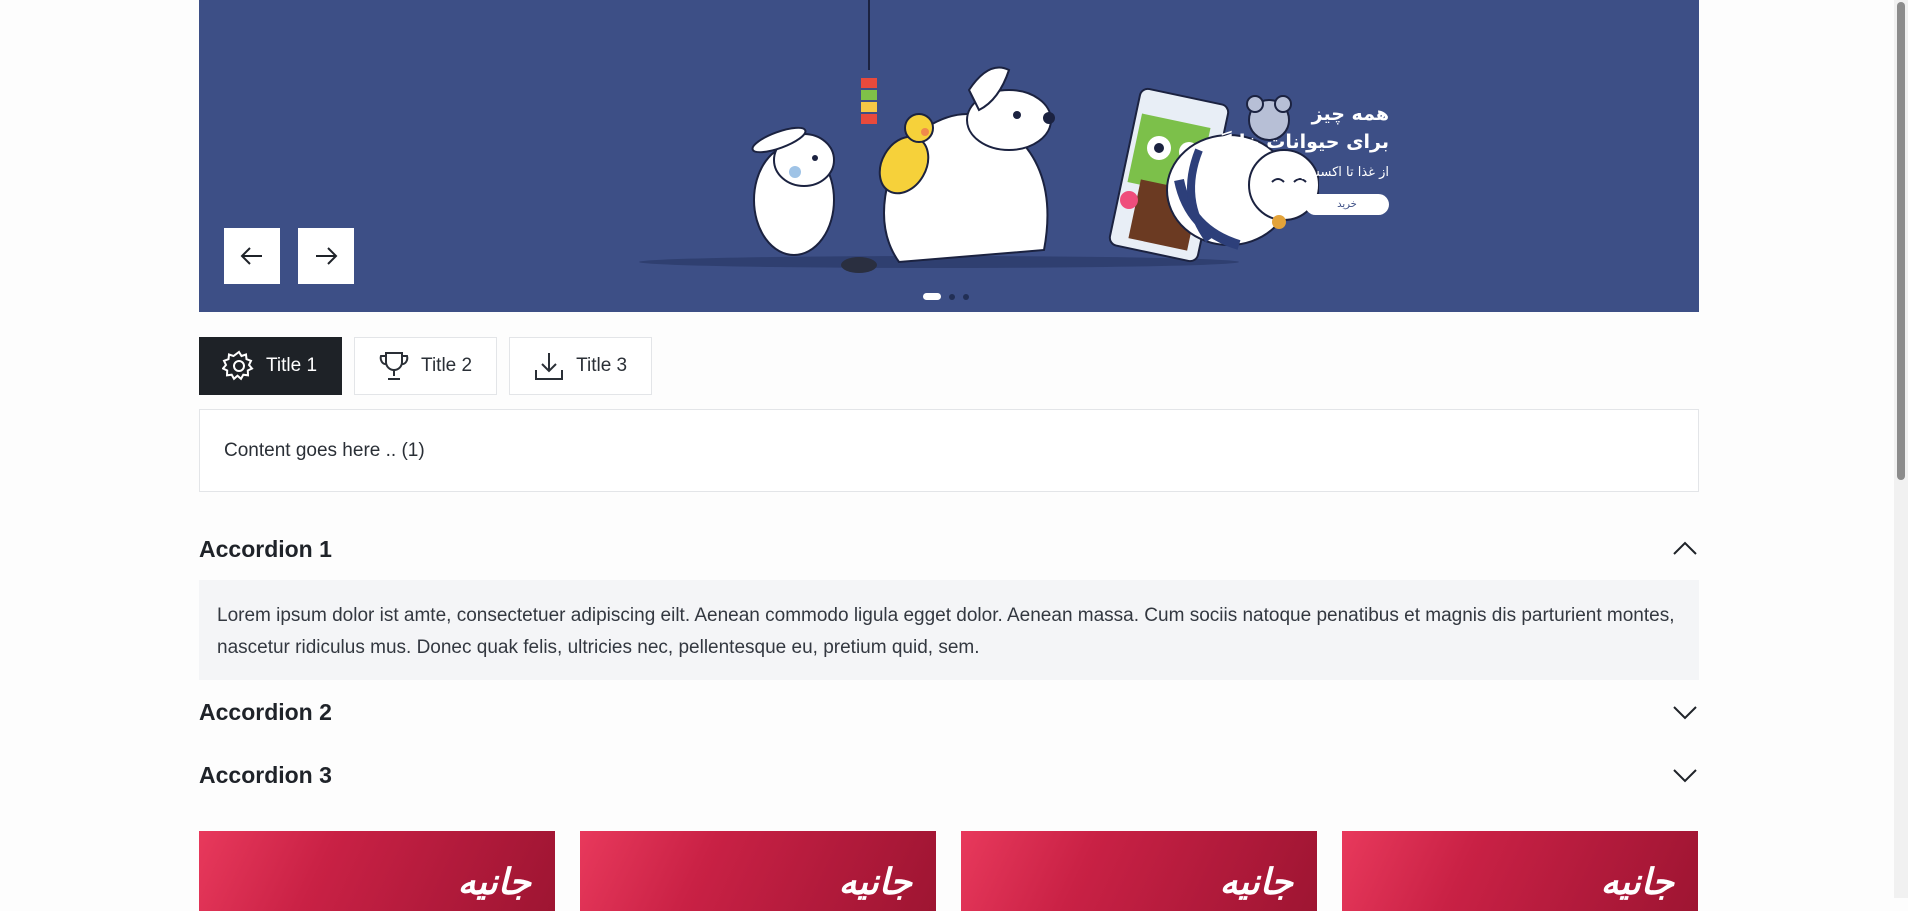 The image size is (1908, 911). What do you see at coordinates (549, 366) in the screenshot?
I see `download-icon` at bounding box center [549, 366].